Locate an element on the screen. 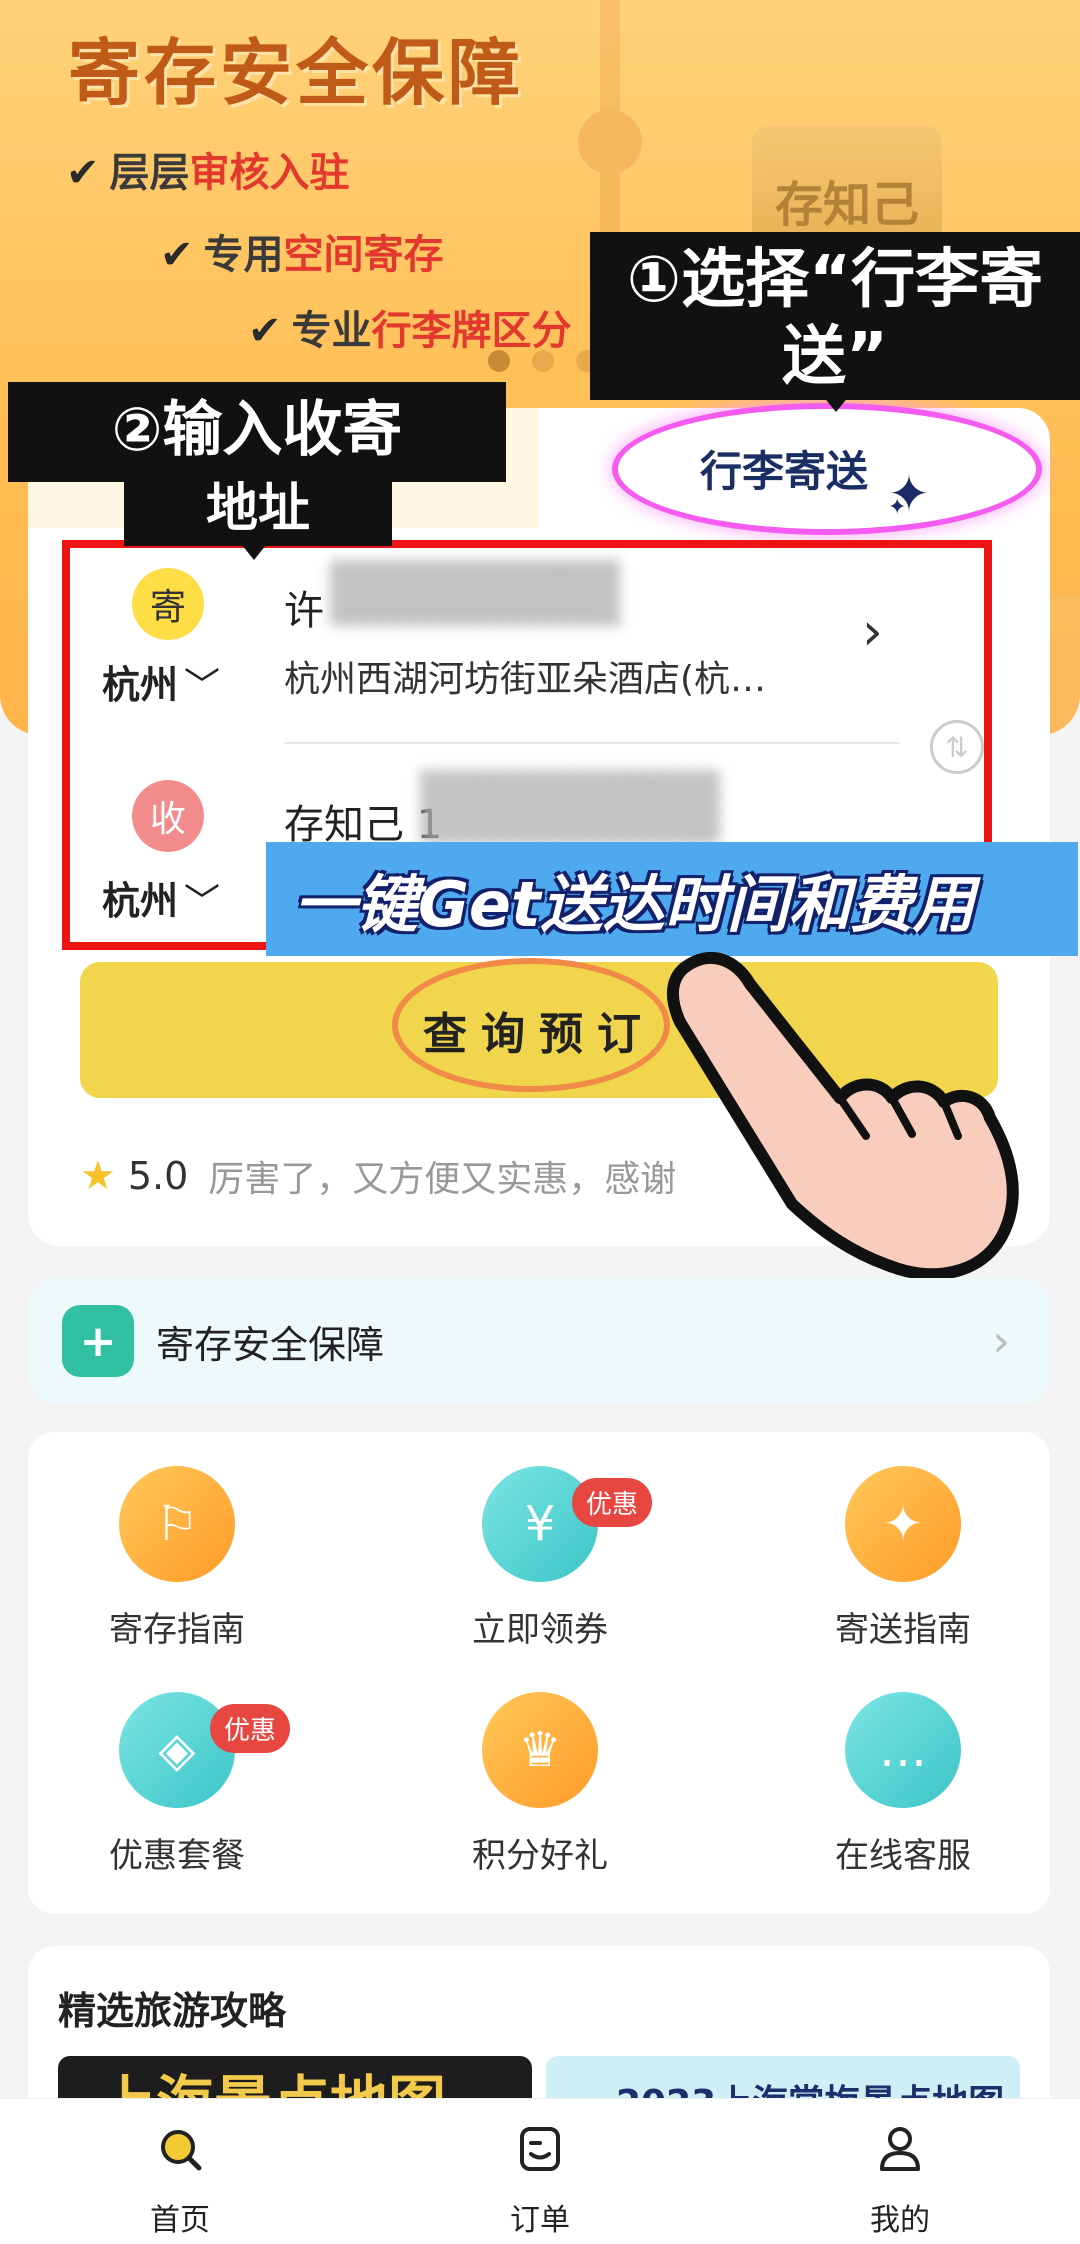  star-icon: ★ is located at coordinates (98, 1176).